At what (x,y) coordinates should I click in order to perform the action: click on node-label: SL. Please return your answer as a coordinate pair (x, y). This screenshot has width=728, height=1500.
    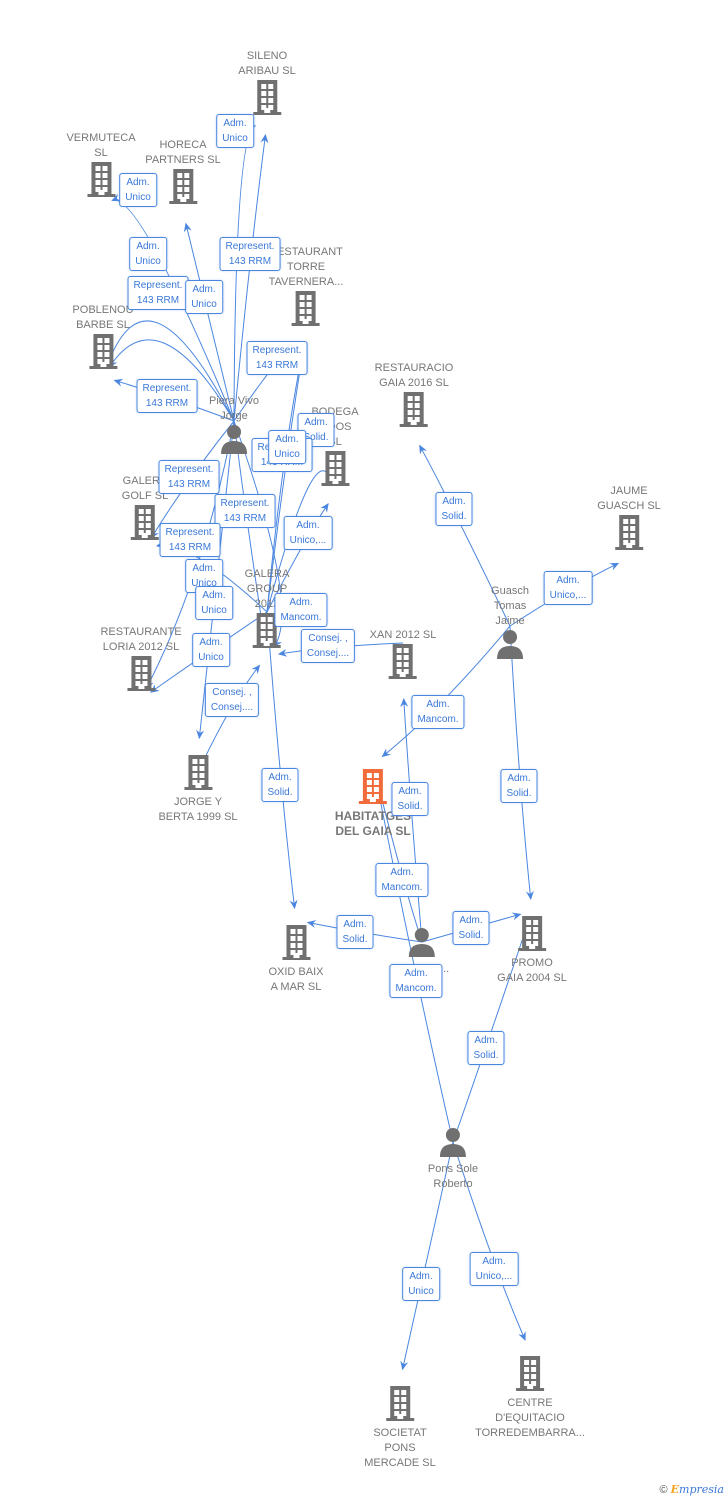
    Looking at the image, I should click on (101, 153).